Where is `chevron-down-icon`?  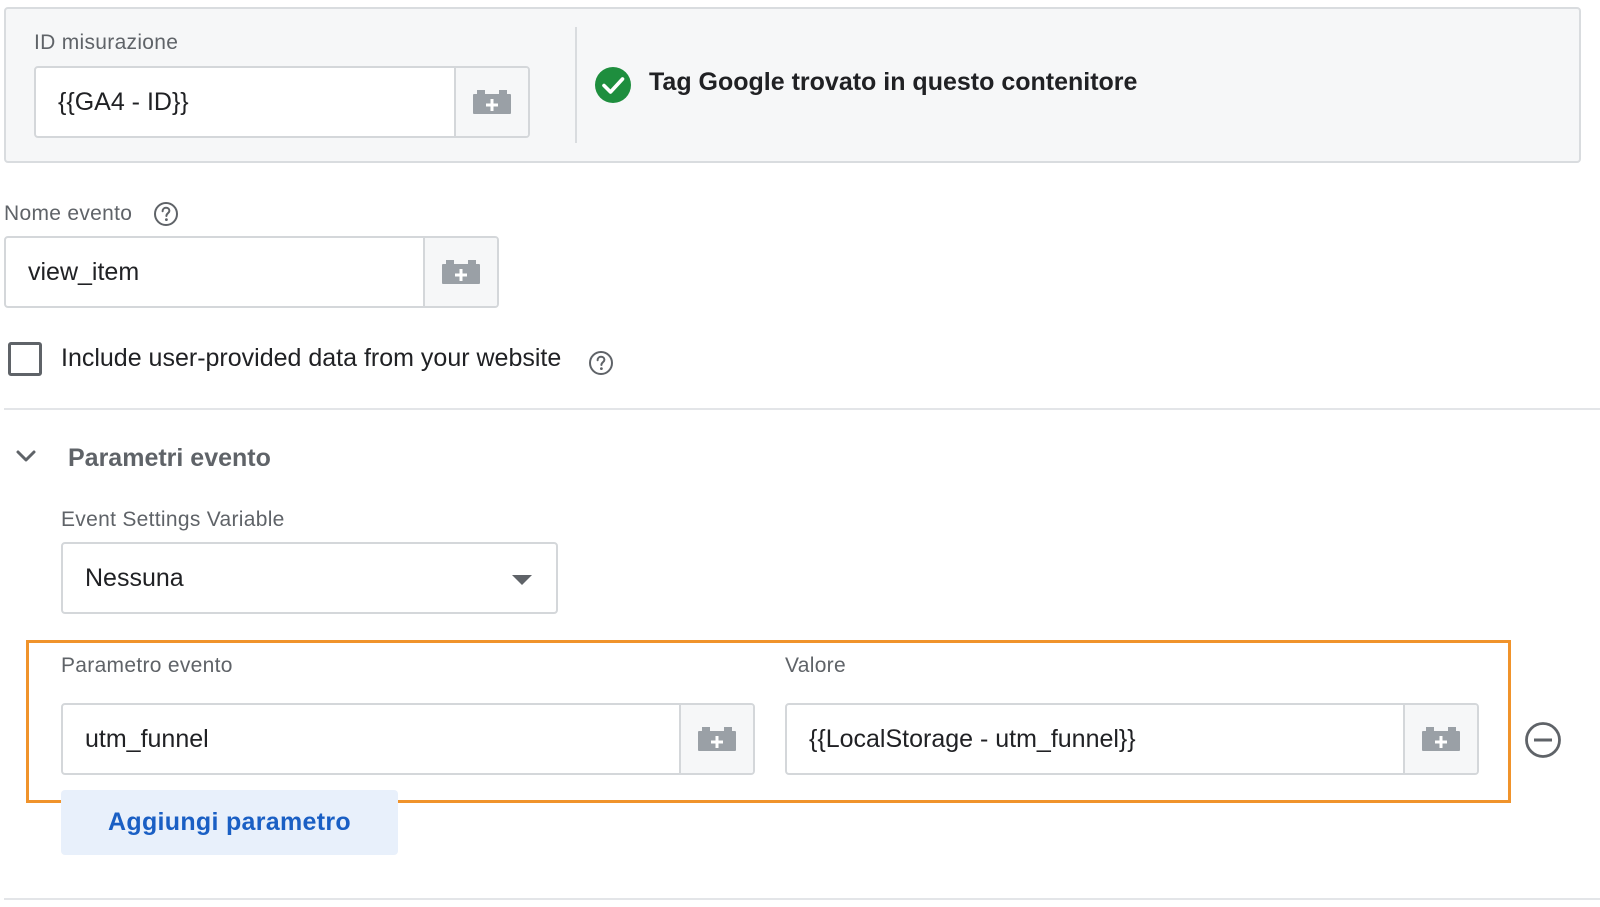
chevron-down-icon is located at coordinates (26, 456).